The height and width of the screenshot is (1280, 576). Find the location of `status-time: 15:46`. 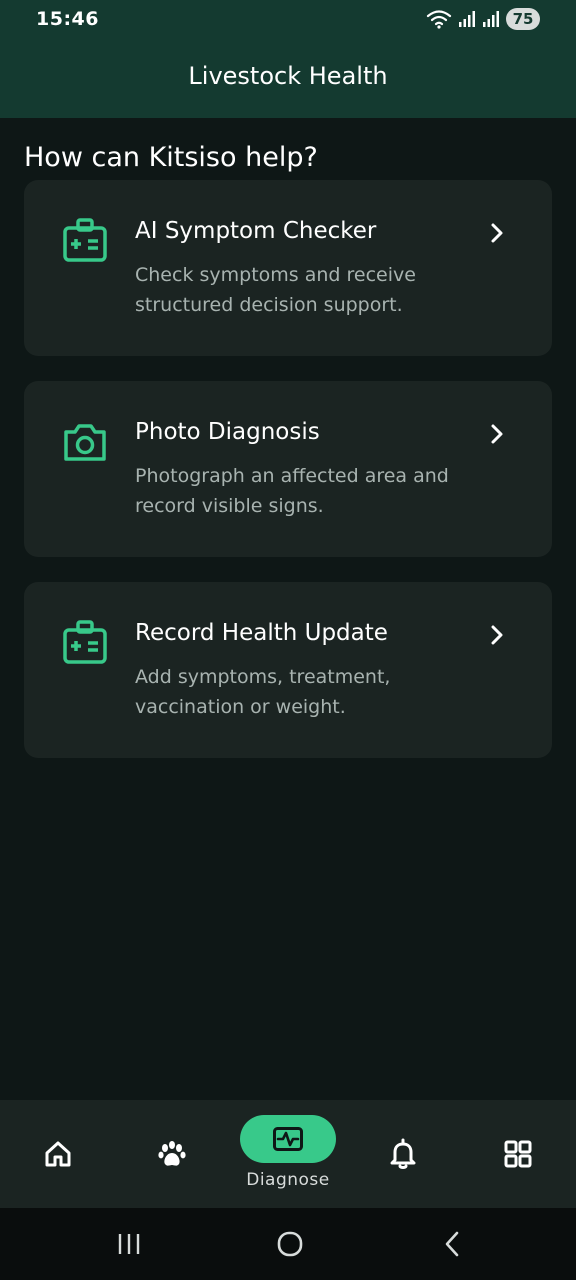

status-time: 15:46 is located at coordinates (67, 19).